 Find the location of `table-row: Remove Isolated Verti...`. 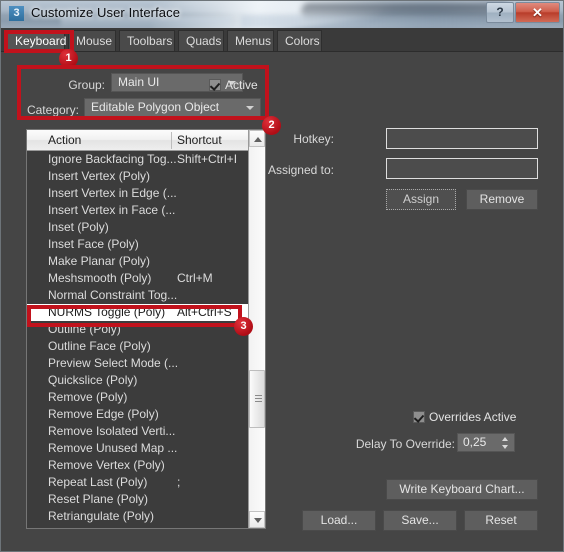

table-row: Remove Isolated Verti... is located at coordinates (137, 431).